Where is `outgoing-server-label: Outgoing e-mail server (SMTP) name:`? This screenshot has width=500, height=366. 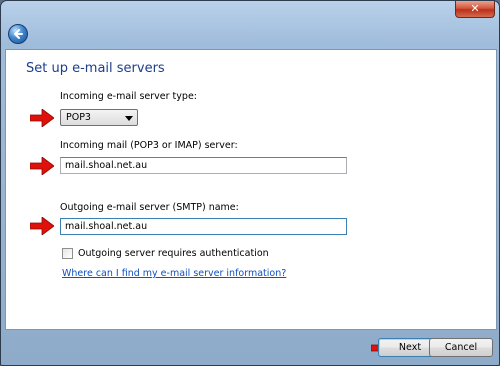
outgoing-server-label: Outgoing e-mail server (SMTP) name: is located at coordinates (149, 207).